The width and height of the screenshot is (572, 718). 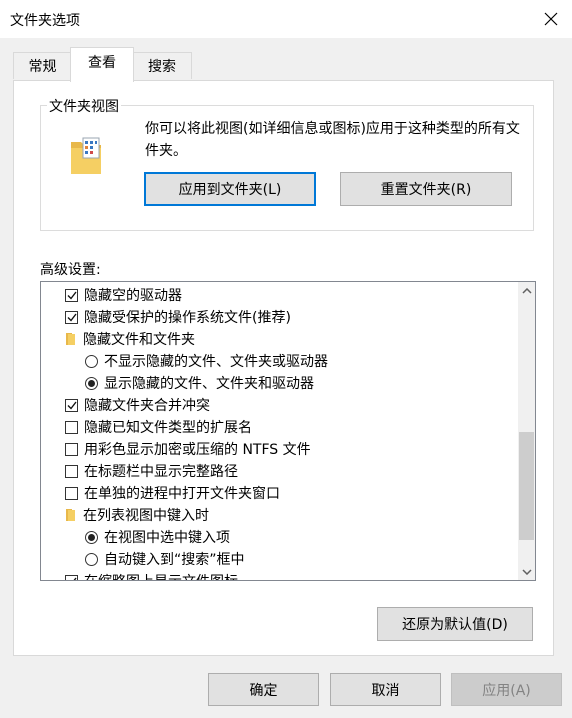 I want to click on tree-group-header: 隐藏文件和文件夹, so click(x=130, y=339).